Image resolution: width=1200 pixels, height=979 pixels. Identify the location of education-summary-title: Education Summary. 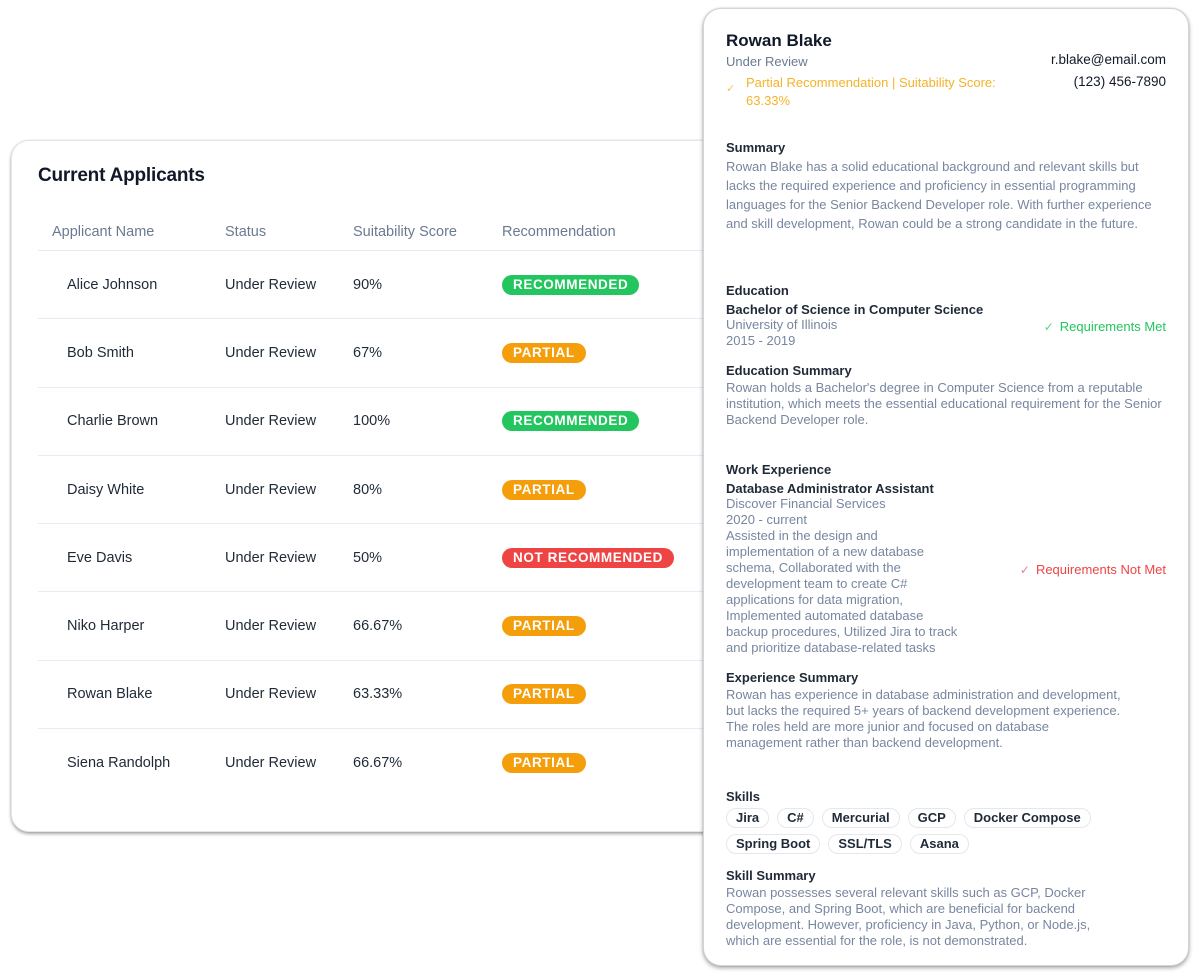
(789, 370).